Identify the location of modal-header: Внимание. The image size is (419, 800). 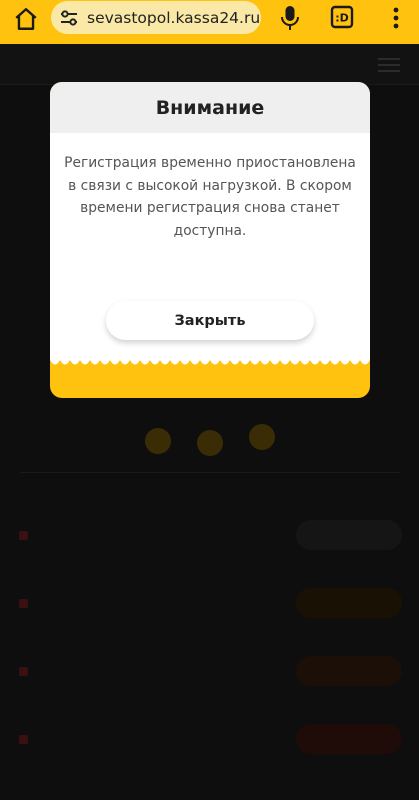
(210, 107).